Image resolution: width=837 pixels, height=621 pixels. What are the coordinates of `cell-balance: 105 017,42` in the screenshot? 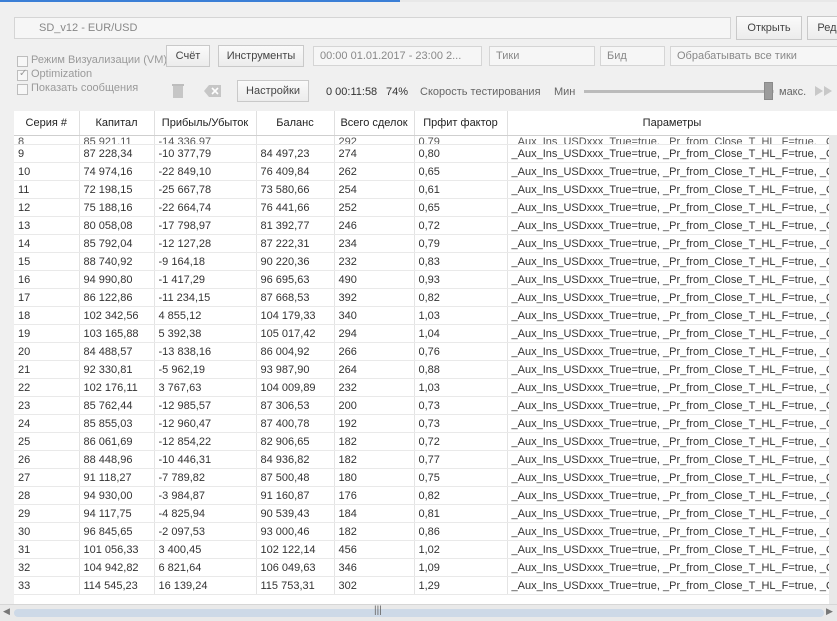 It's located at (295, 333).